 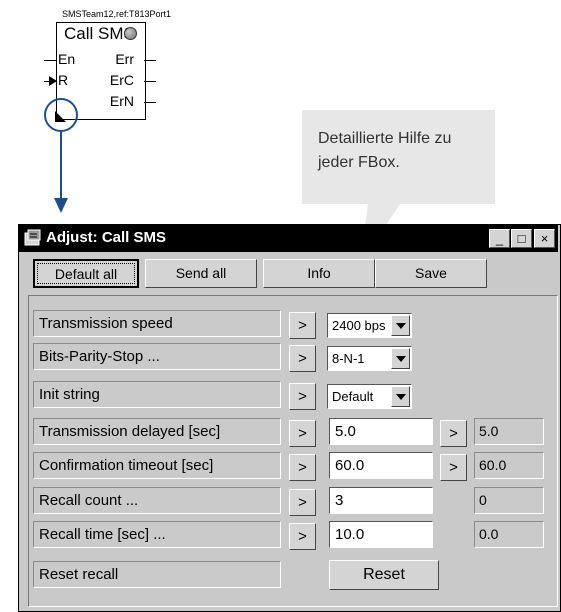 What do you see at coordinates (86, 273) in the screenshot?
I see `default-all-button: Default all` at bounding box center [86, 273].